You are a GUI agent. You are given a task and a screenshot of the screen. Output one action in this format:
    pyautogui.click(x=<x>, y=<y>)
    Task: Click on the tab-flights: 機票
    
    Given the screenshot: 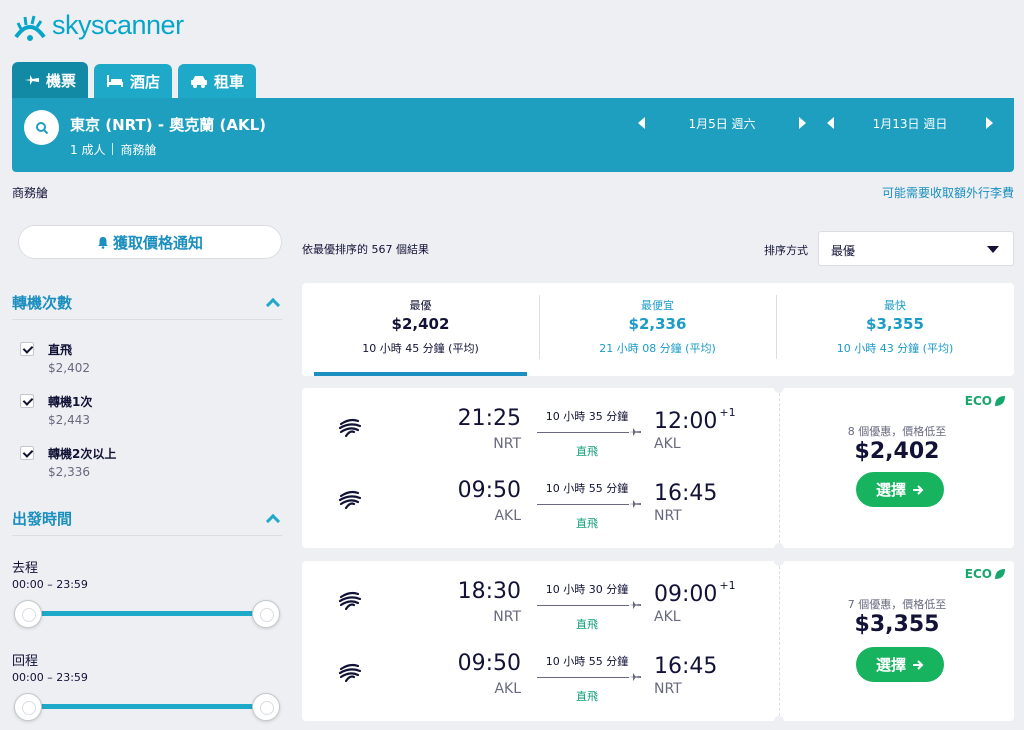 What is the action you would take?
    pyautogui.click(x=50, y=80)
    